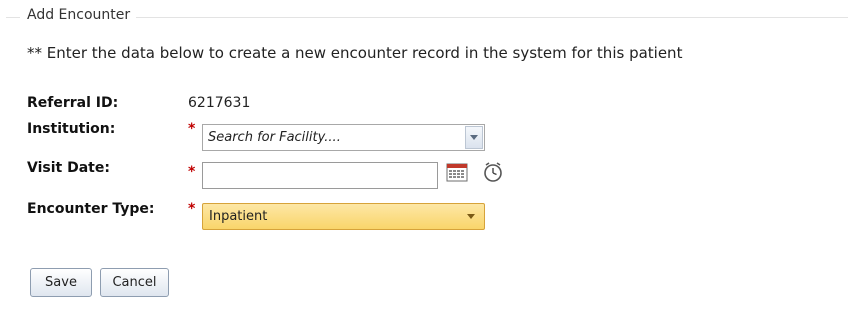 Image resolution: width=848 pixels, height=316 pixels. Describe the element at coordinates (71, 129) in the screenshot. I see `institution-label: Institution:` at that location.